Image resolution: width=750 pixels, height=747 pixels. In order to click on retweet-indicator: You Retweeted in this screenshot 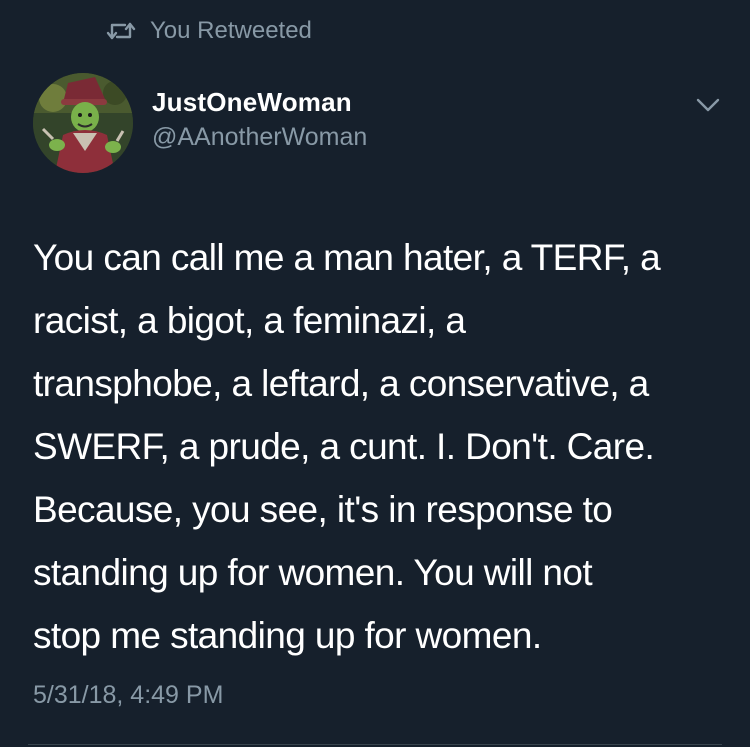, I will do `click(209, 31)`.